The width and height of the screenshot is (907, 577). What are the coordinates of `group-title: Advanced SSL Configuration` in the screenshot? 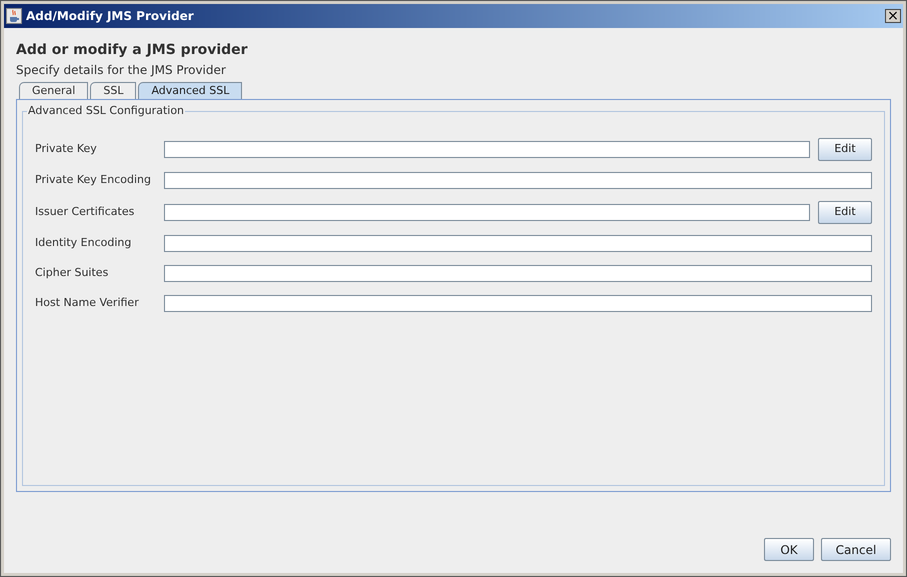 It's located at (106, 111).